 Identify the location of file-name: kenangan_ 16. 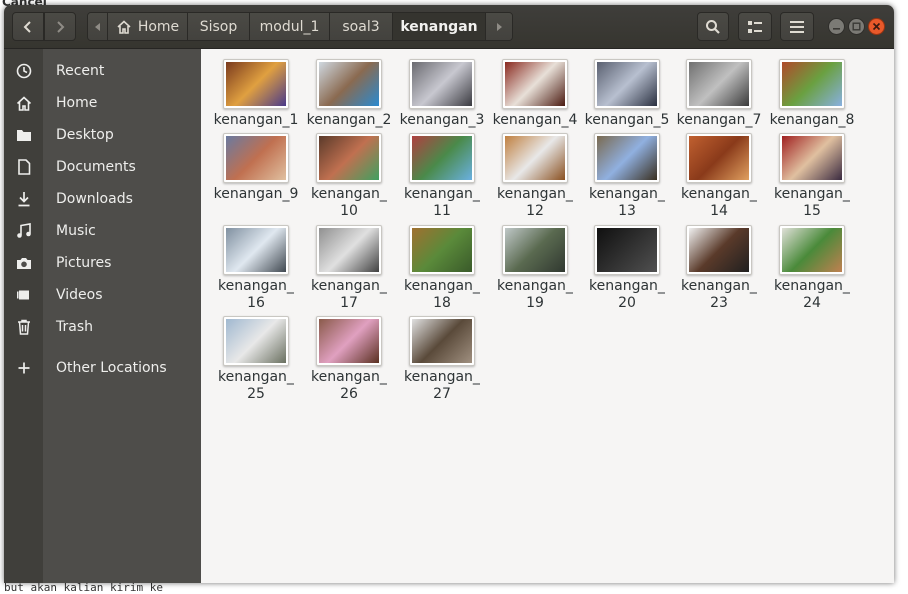
(256, 295).